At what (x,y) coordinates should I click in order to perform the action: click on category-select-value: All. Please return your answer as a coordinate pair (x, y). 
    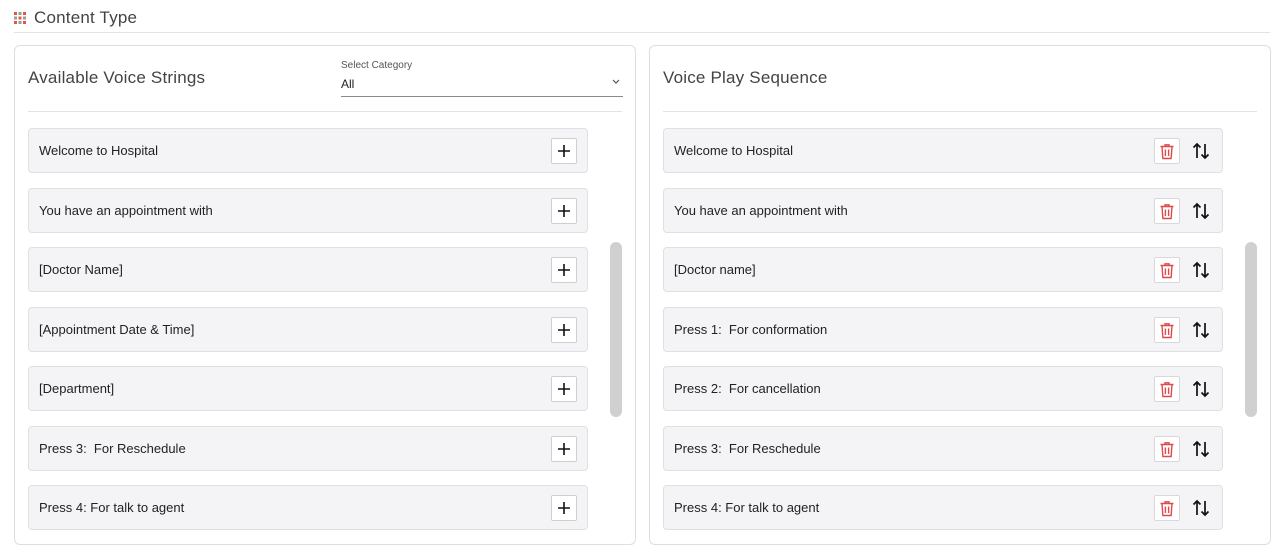
    Looking at the image, I should click on (348, 84).